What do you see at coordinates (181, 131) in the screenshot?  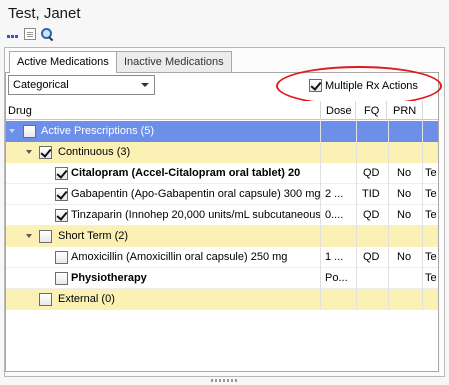 I see `group-label: Active Prescriptions (5)` at bounding box center [181, 131].